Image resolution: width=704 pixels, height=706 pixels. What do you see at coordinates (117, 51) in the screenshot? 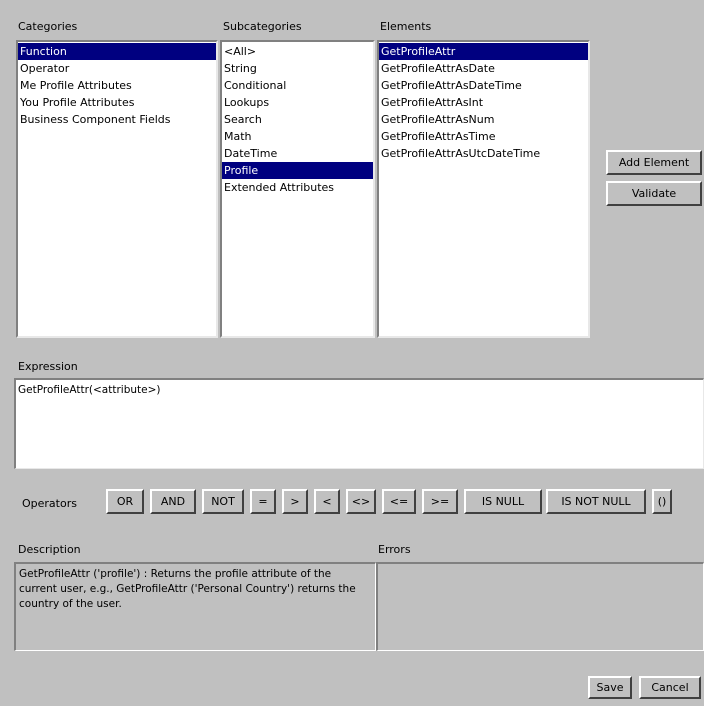
I see `category-item: Function` at bounding box center [117, 51].